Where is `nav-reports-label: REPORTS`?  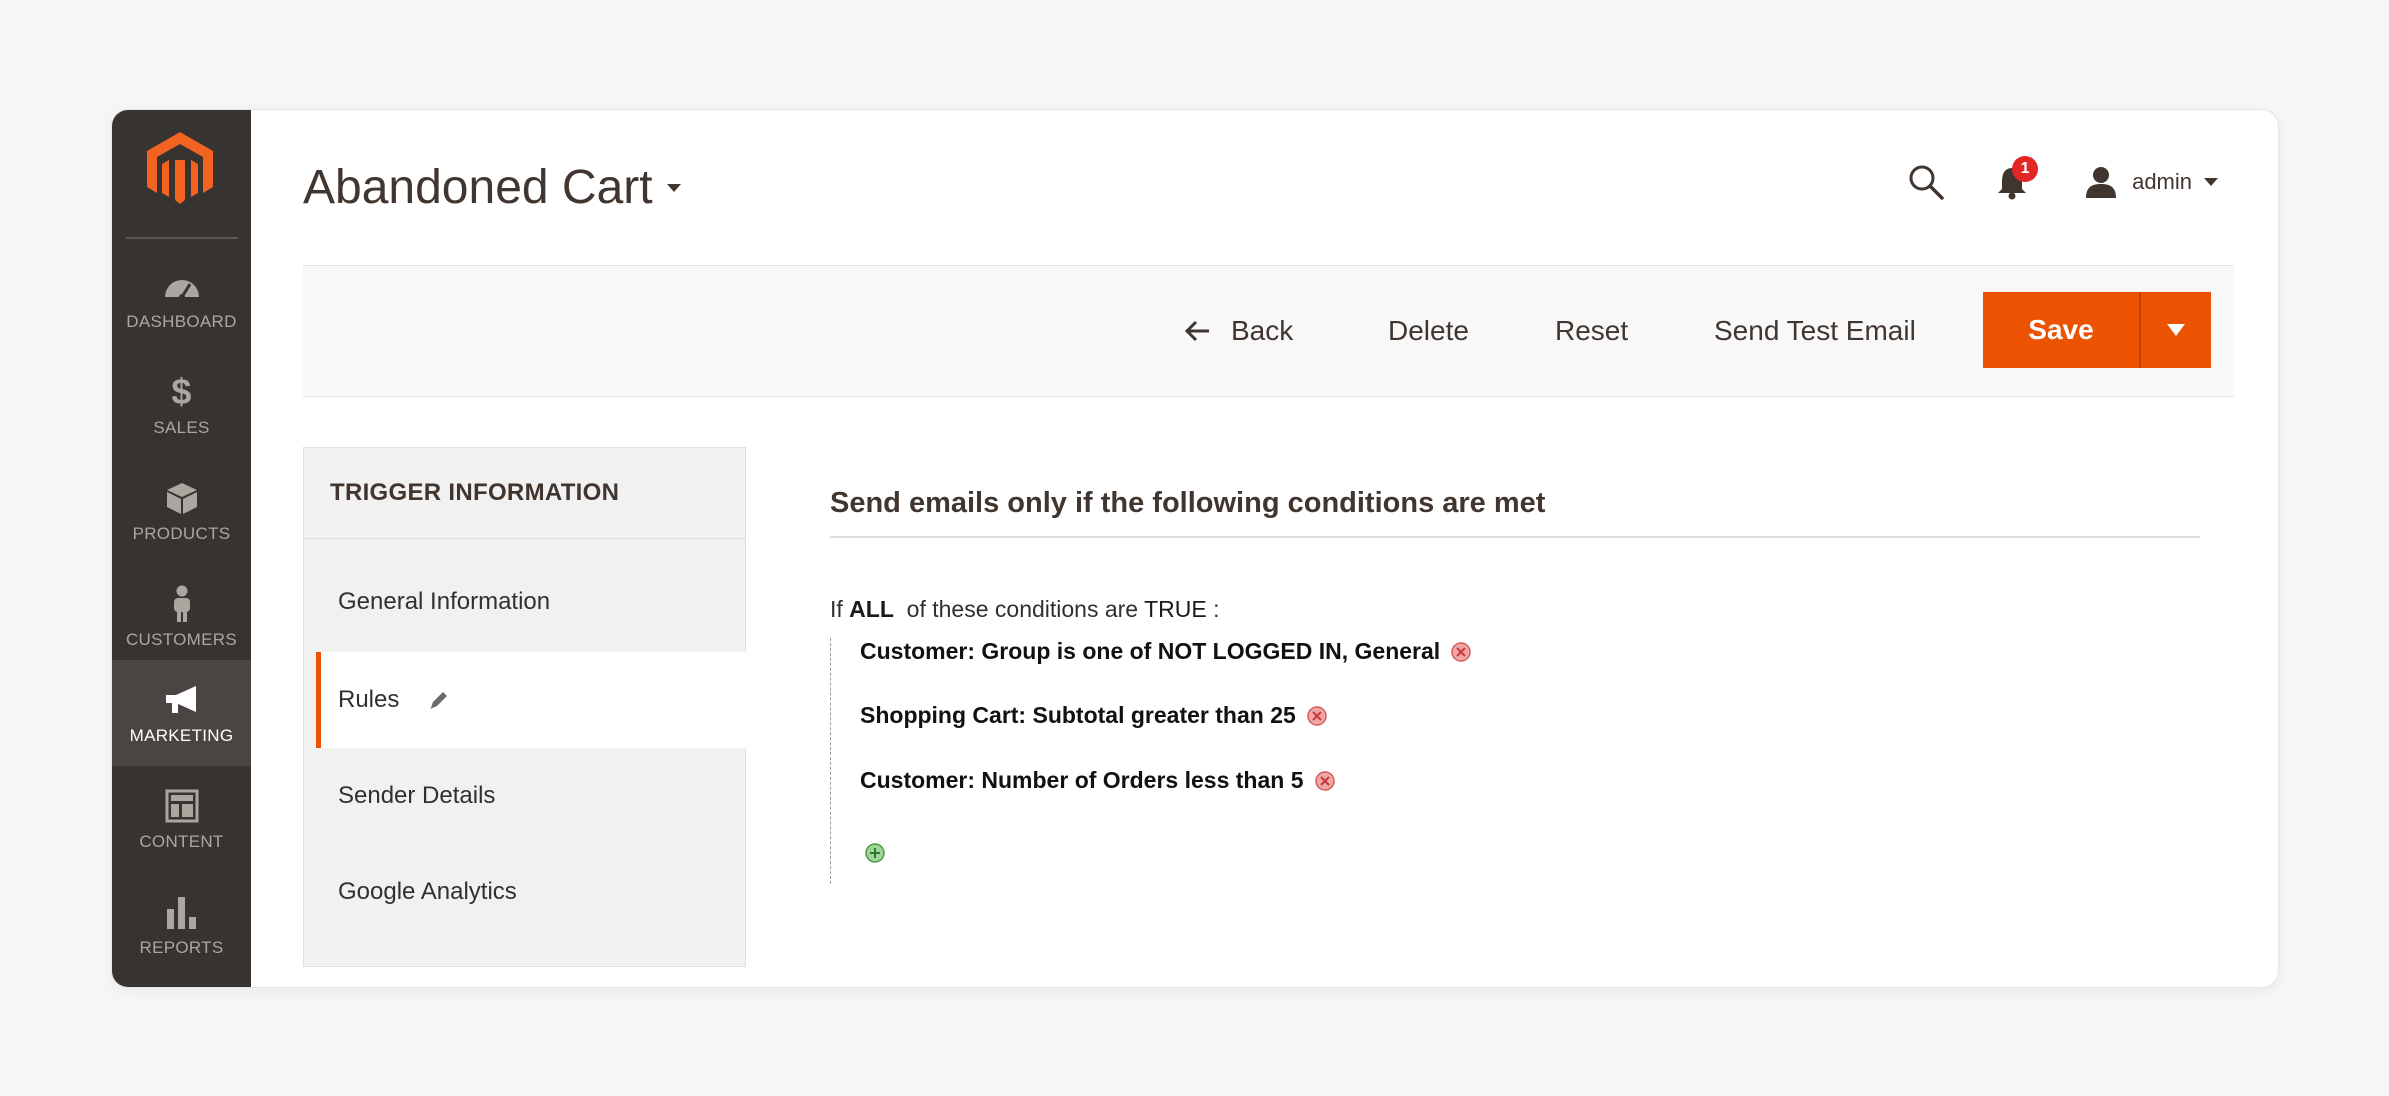
nav-reports-label: REPORTS is located at coordinates (181, 947).